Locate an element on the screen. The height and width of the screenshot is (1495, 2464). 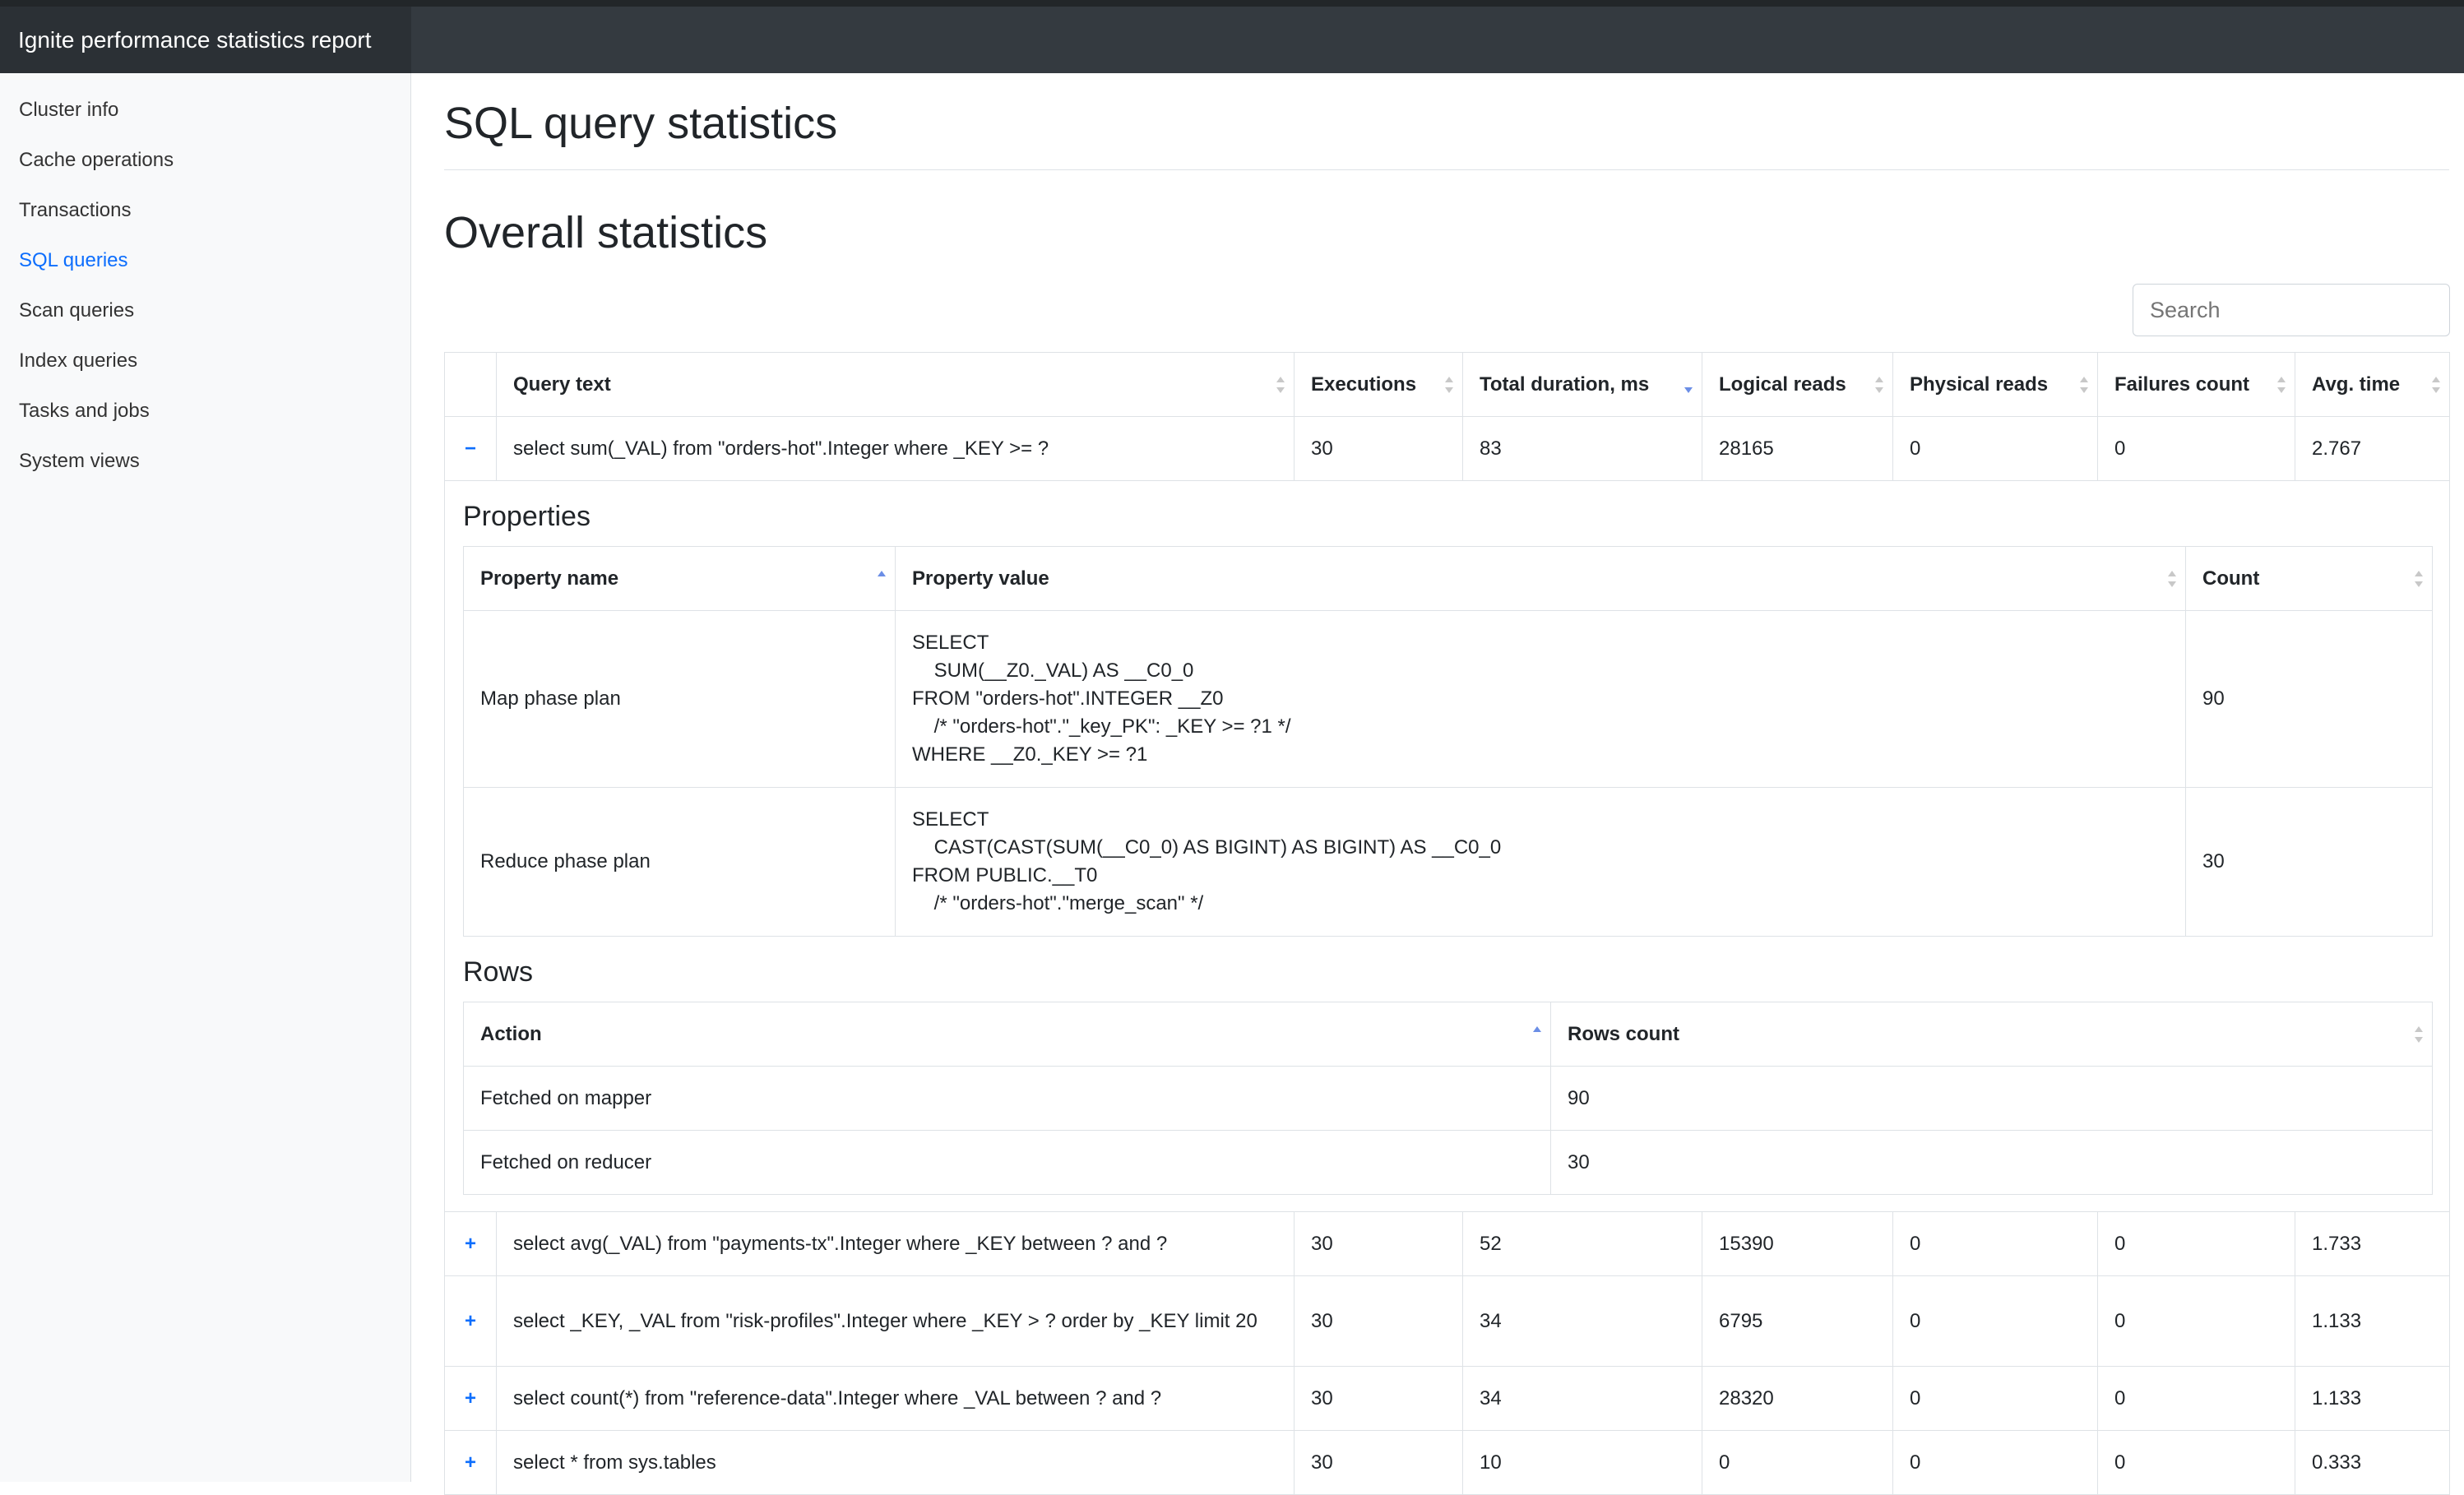
column-header-query-text: Query text is located at coordinates (895, 384).